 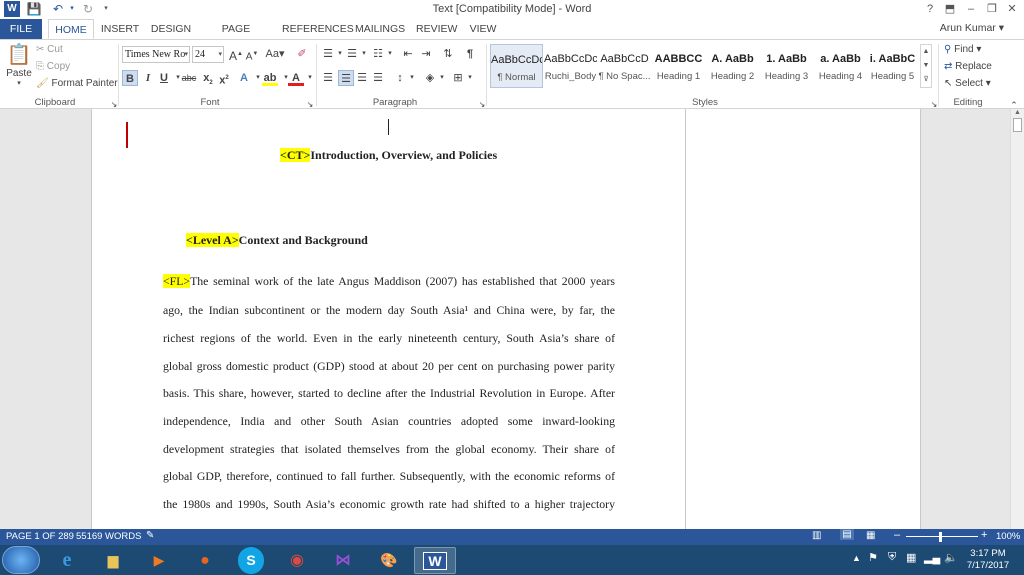 I want to click on firefox-icon: ●, so click(x=205, y=560).